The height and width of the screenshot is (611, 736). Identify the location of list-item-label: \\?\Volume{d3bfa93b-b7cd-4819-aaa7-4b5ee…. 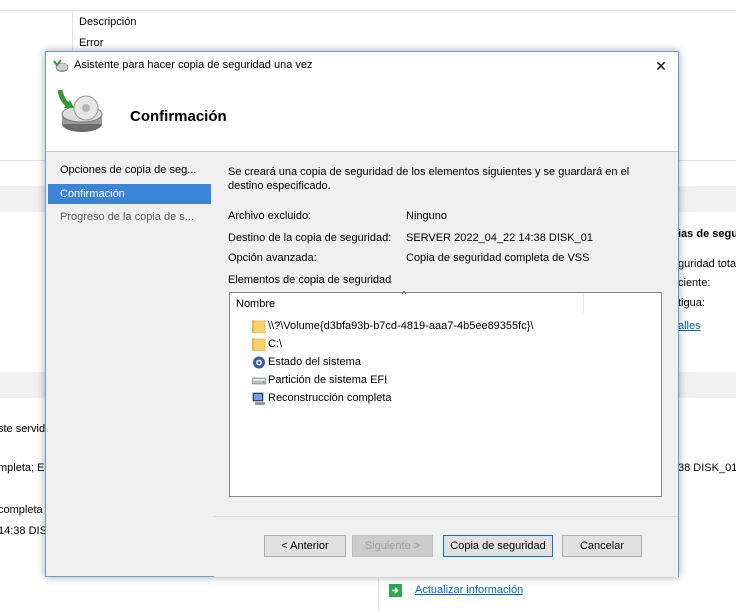
(401, 326).